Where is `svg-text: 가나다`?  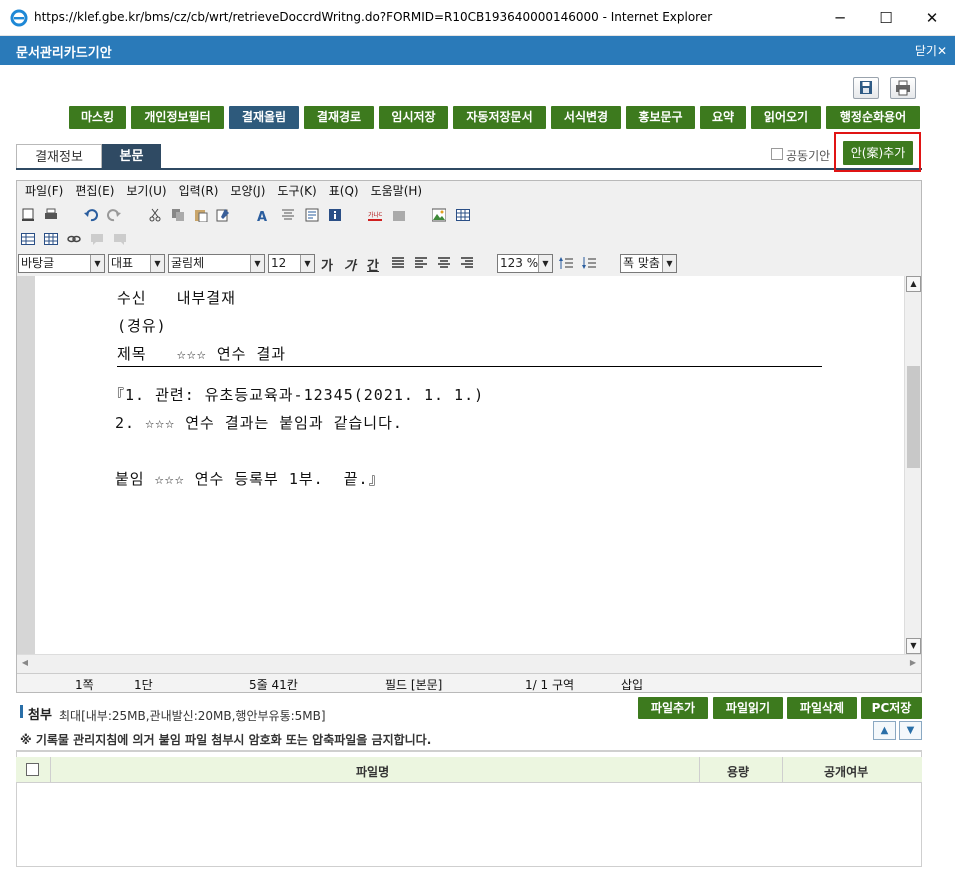 svg-text: 가나다 is located at coordinates (375, 215).